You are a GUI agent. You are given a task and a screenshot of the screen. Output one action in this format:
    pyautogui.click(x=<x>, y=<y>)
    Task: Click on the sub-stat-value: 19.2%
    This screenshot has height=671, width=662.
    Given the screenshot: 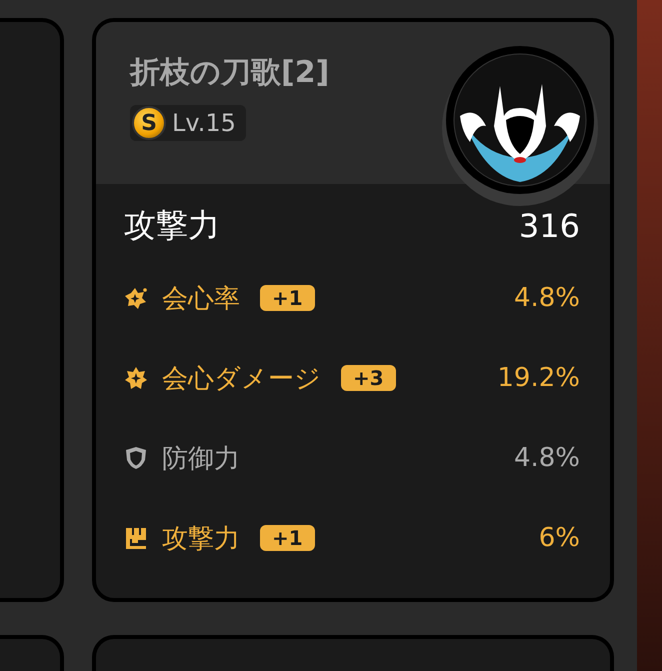 What is the action you would take?
    pyautogui.click(x=538, y=378)
    